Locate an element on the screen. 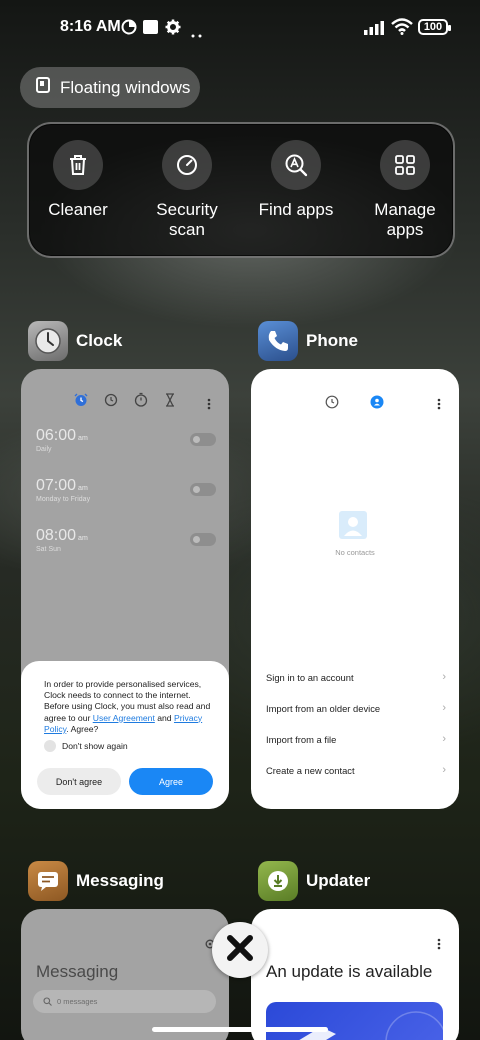 Image resolution: width=480 pixels, height=1040 pixels. wifi-icon is located at coordinates (402, 29).